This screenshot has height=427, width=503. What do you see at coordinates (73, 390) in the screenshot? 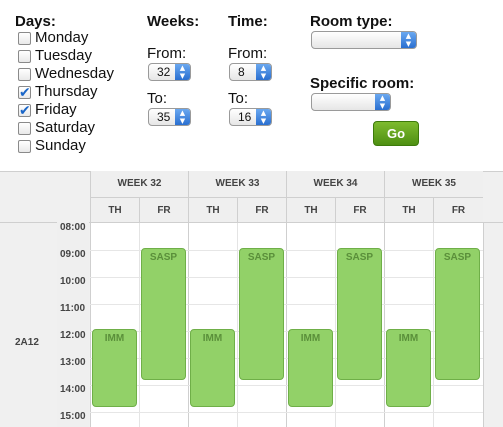
I see `time-label: 14:00` at bounding box center [73, 390].